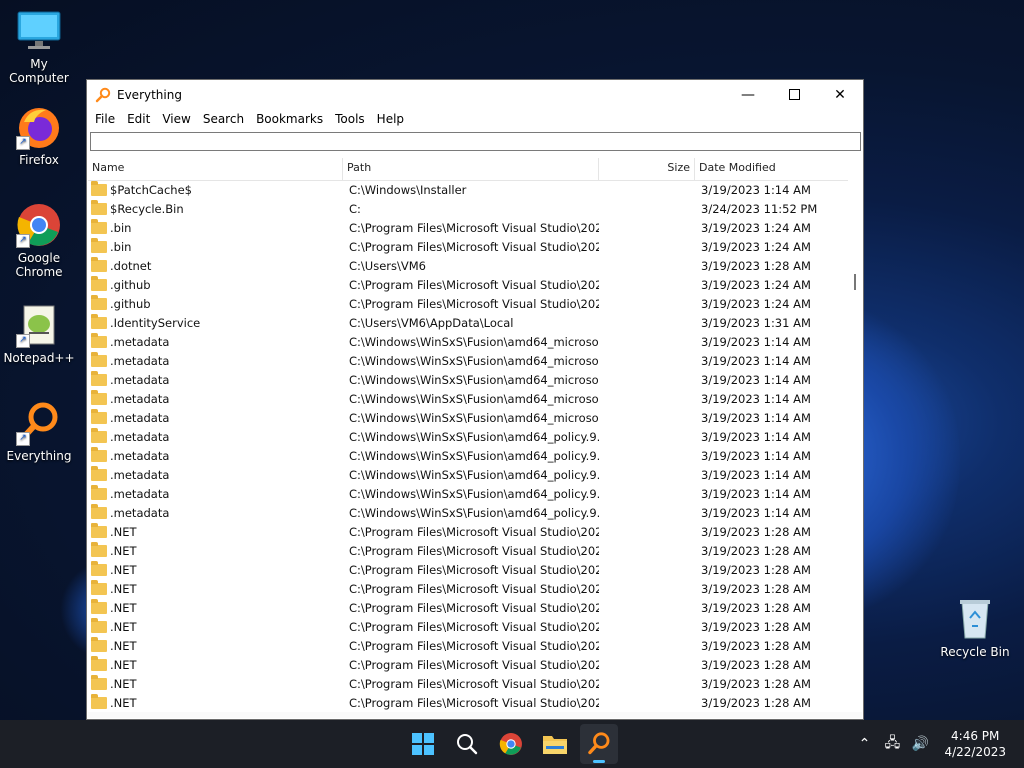 This screenshot has width=1024, height=768. Describe the element at coordinates (215, 530) in the screenshot. I see `result-name-cell: .NET` at that location.